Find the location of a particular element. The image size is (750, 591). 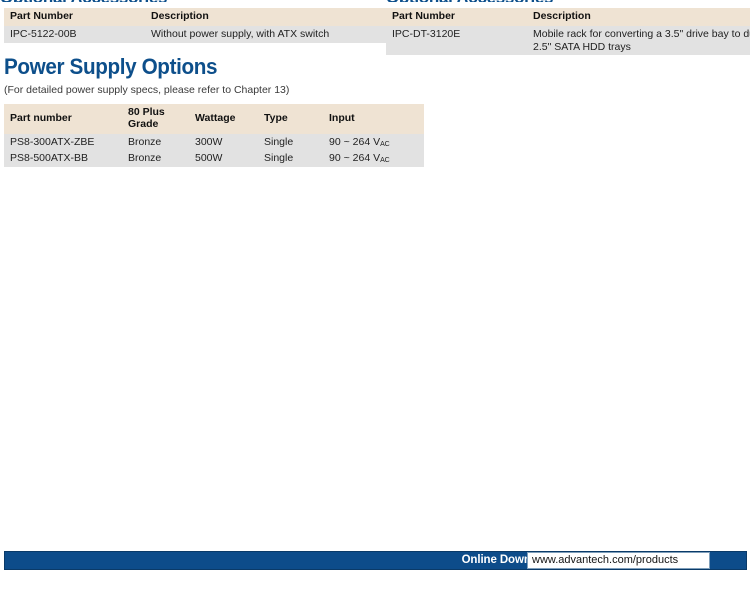

cell-description: Without power supply, with ATX switch is located at coordinates (266, 34).